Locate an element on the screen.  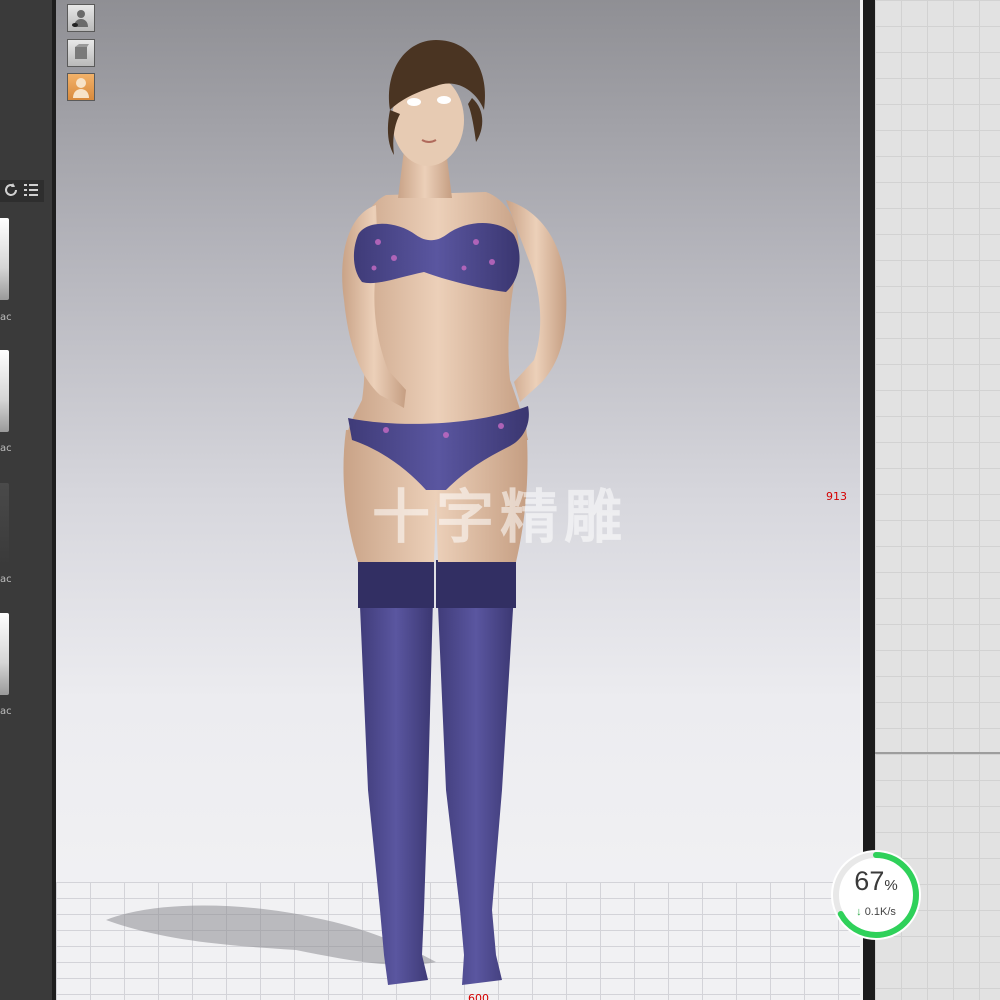
list-view-icon is located at coordinates (31, 191).